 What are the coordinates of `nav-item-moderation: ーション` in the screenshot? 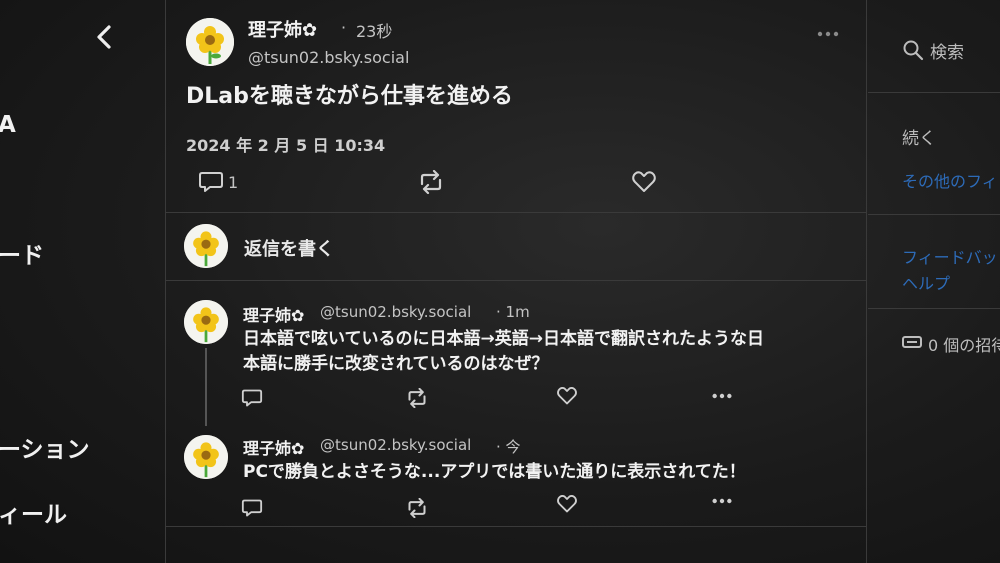 It's located at (45, 447).